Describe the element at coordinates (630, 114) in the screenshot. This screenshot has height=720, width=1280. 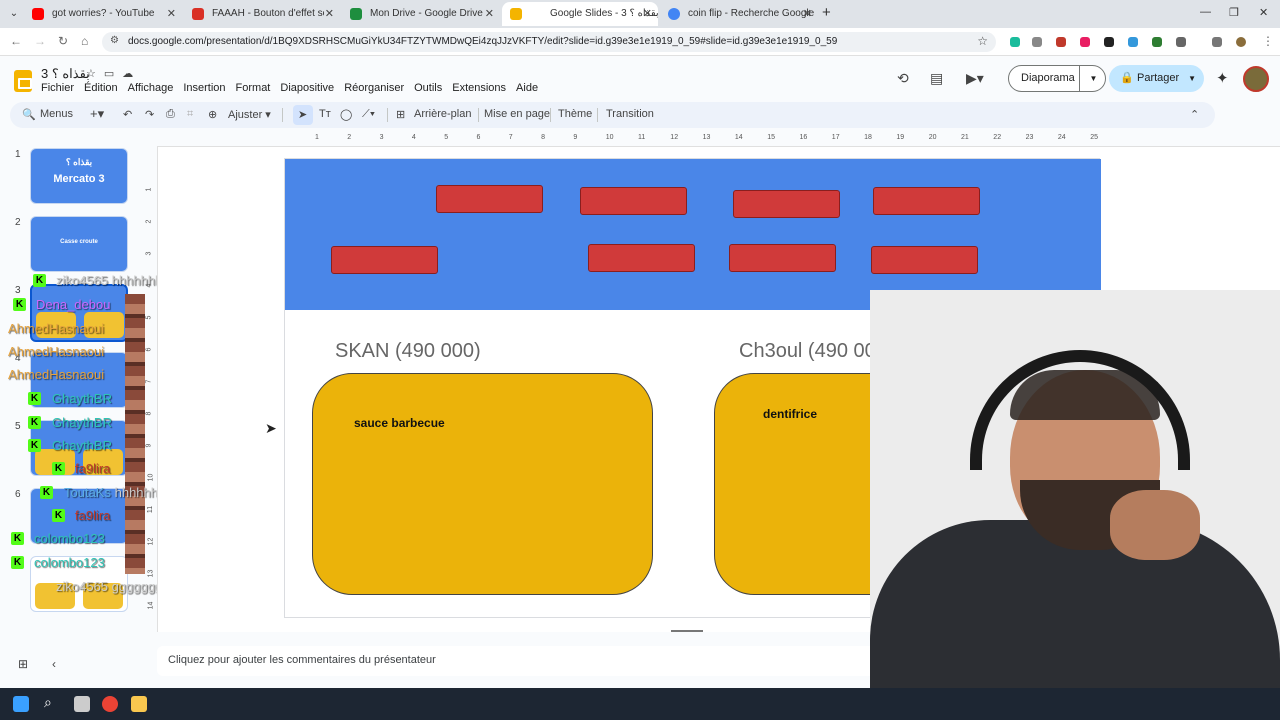
I see `transition-button: Transition` at that location.